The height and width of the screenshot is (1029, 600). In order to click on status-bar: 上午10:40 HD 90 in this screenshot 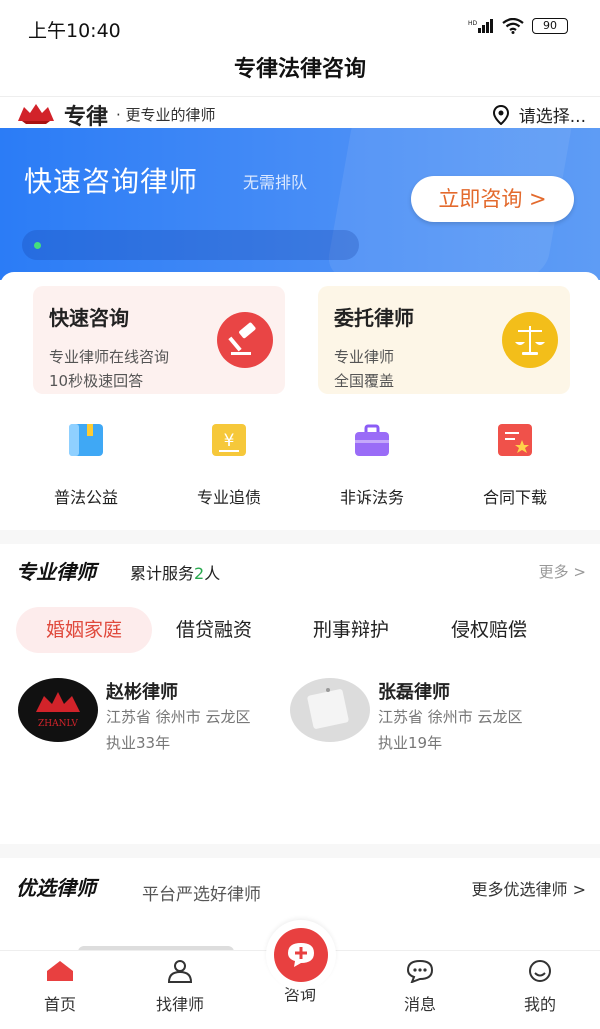, I will do `click(300, 25)`.